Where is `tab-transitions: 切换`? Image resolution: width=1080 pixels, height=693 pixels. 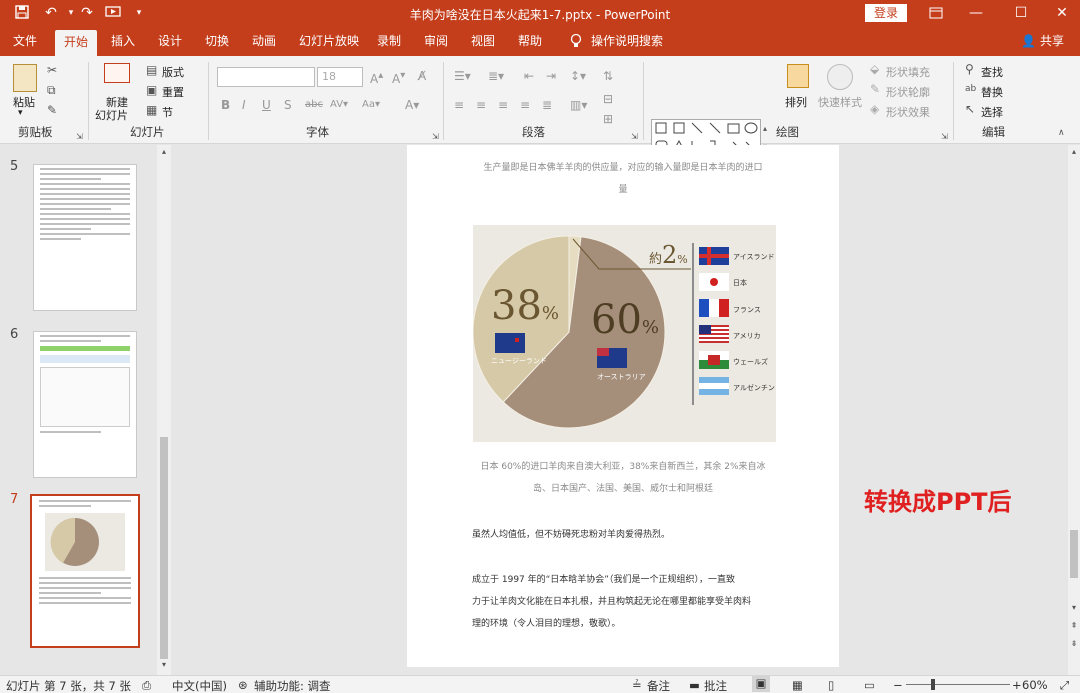
tab-transitions: 切换 is located at coordinates (217, 41).